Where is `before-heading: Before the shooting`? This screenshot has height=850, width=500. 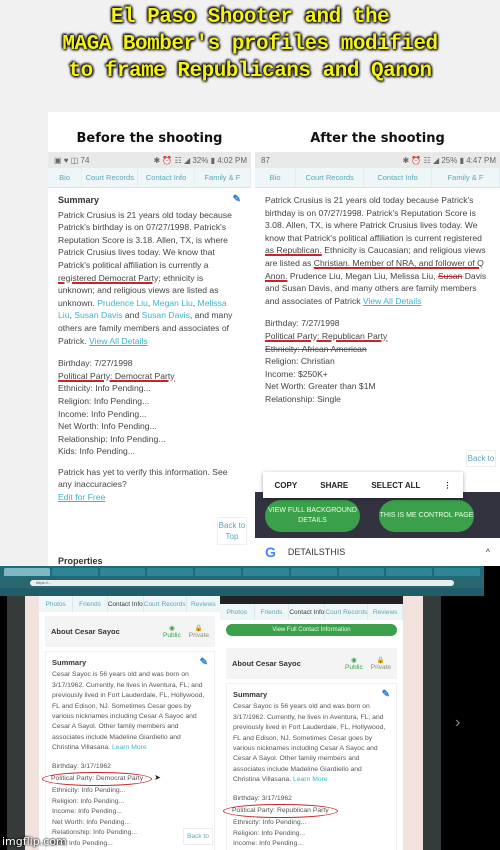 before-heading: Before the shooting is located at coordinates (149, 138).